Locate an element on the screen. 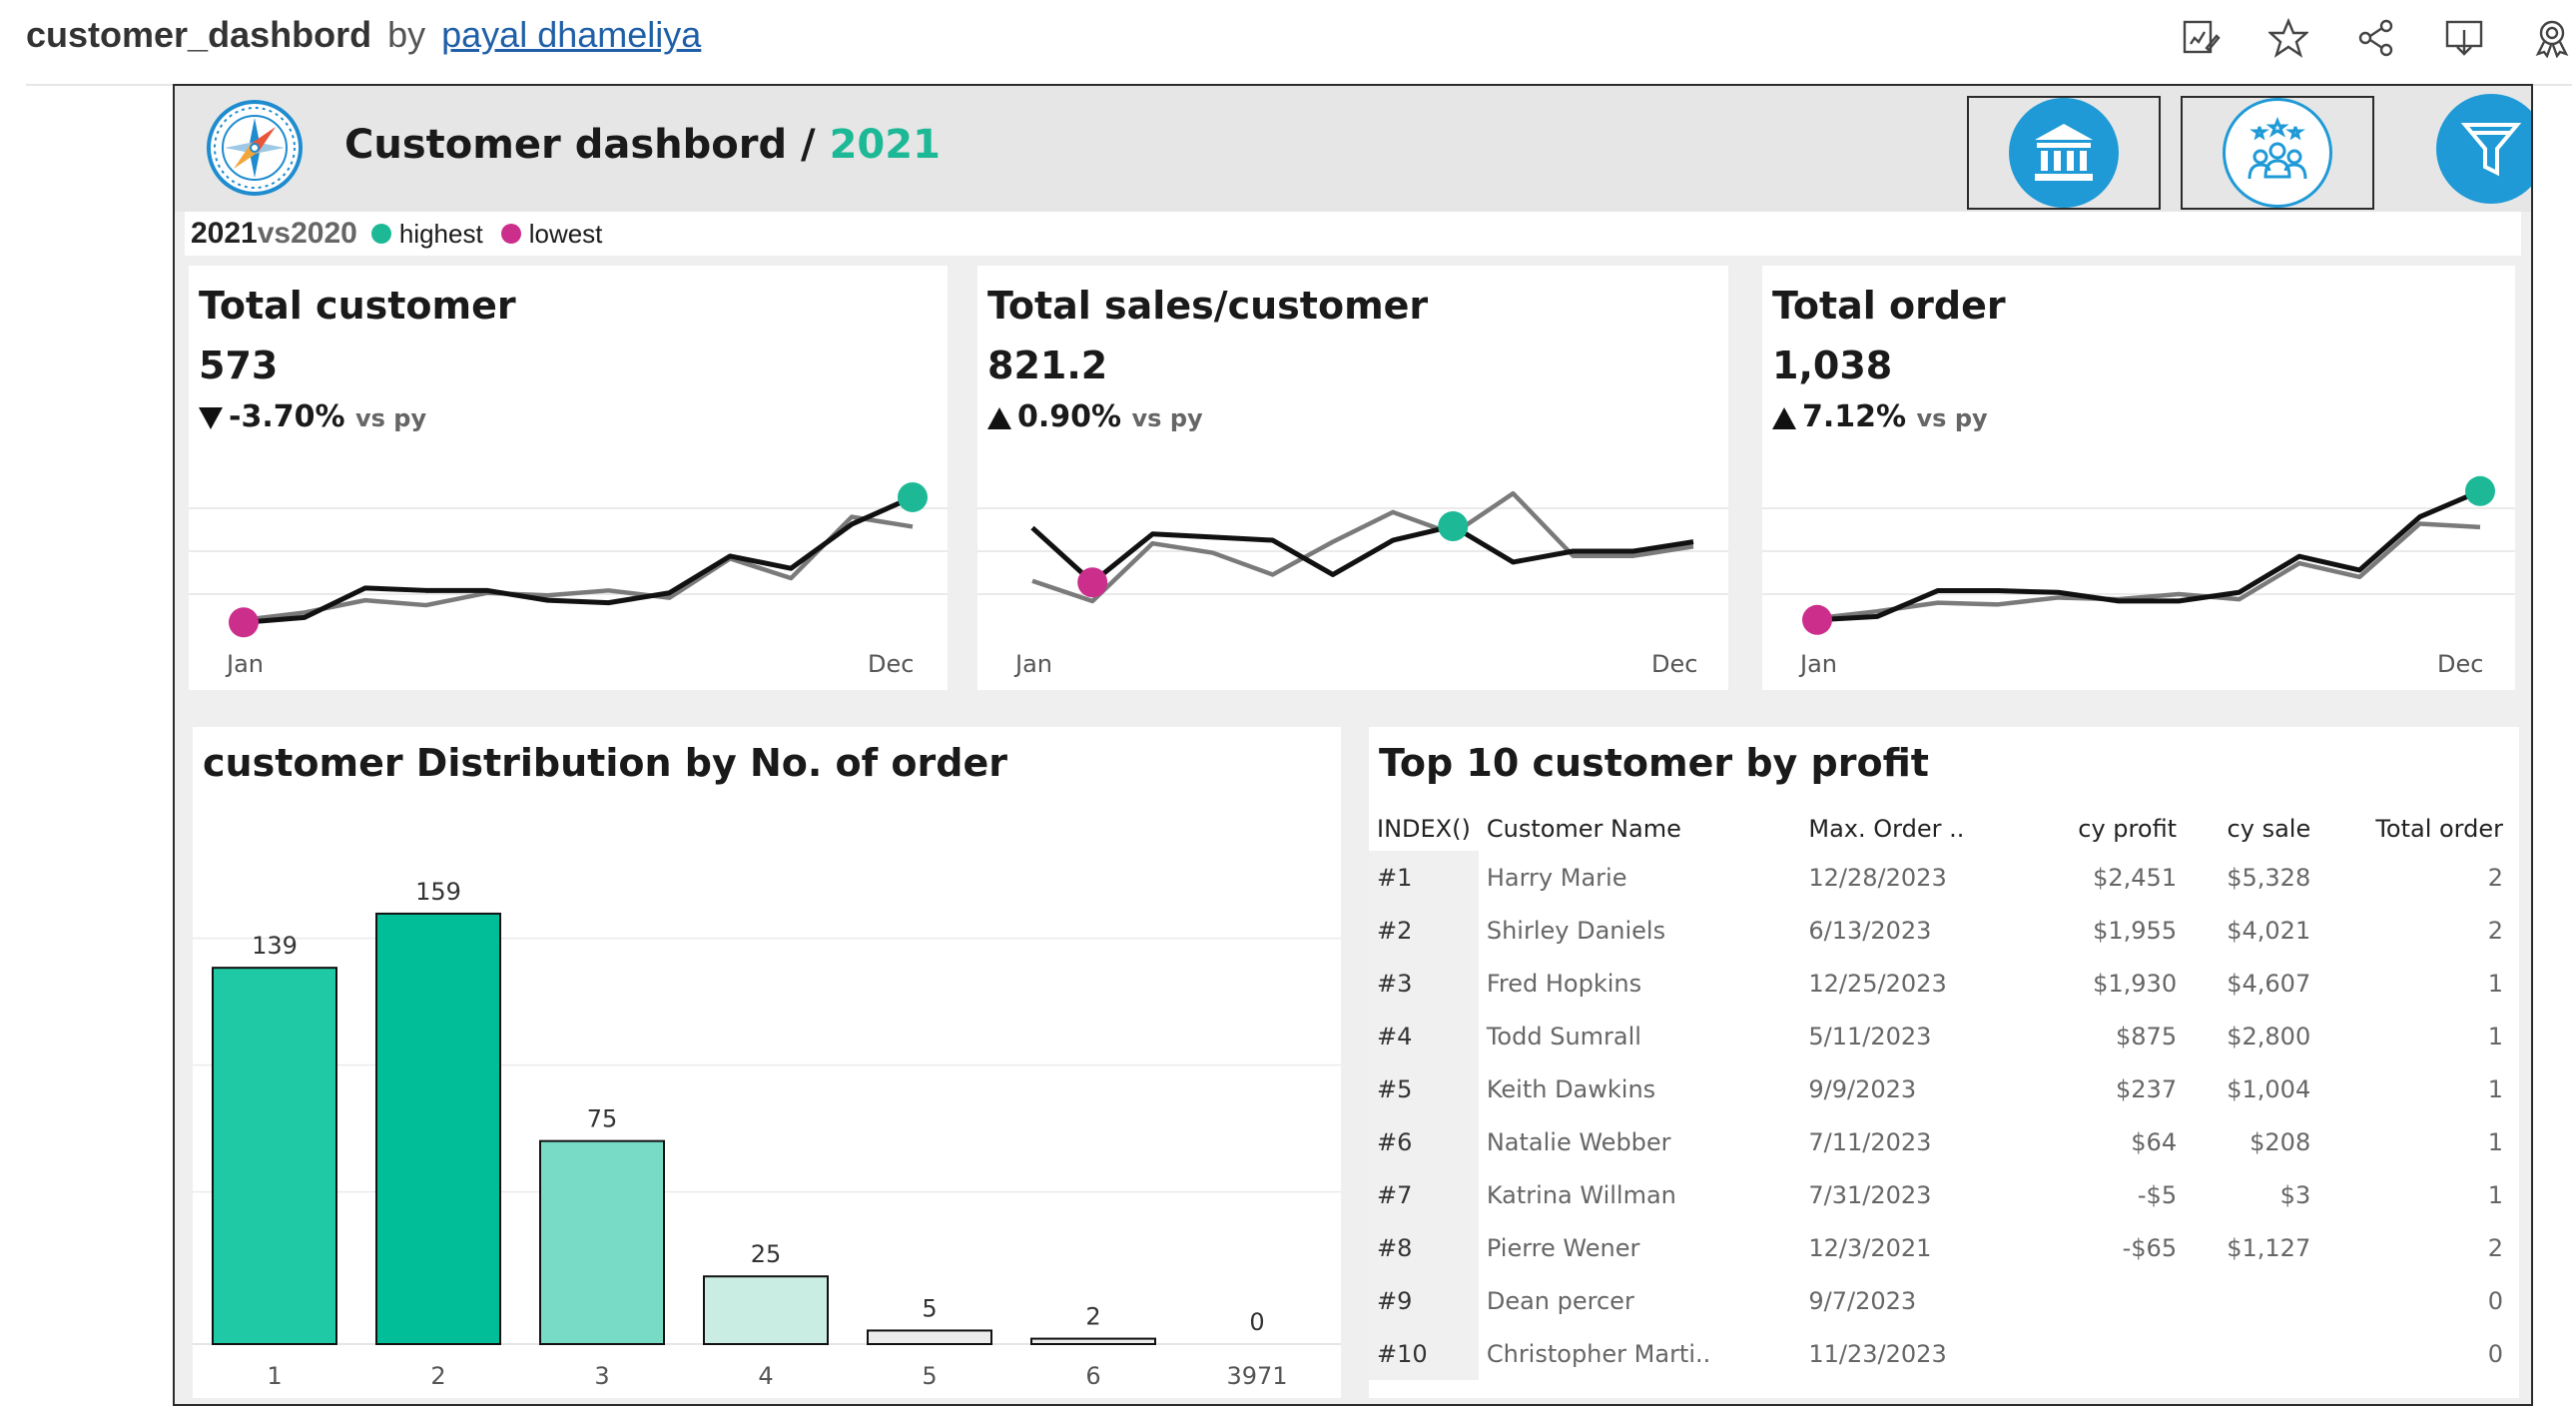 This screenshot has height=1406, width=2576. row-index: #2 is located at coordinates (1424, 930).